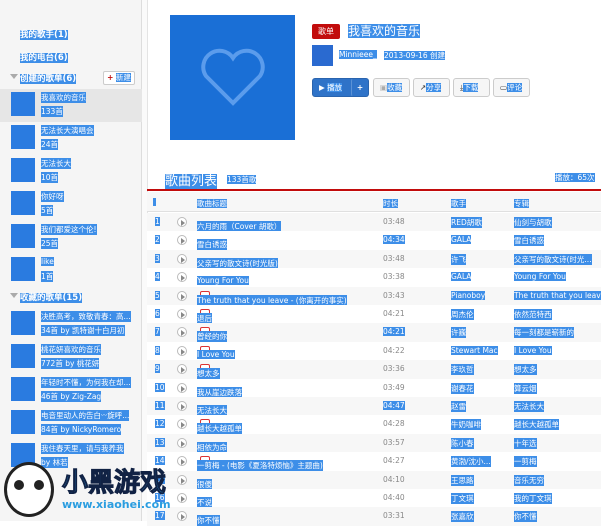 This screenshot has height=526, width=601. What do you see at coordinates (374, 222) in the screenshot?
I see `table-row: 1 六月的雨（Cover 胡歌） 03:48 RED胡歌 仙剑与胡歌` at bounding box center [374, 222].